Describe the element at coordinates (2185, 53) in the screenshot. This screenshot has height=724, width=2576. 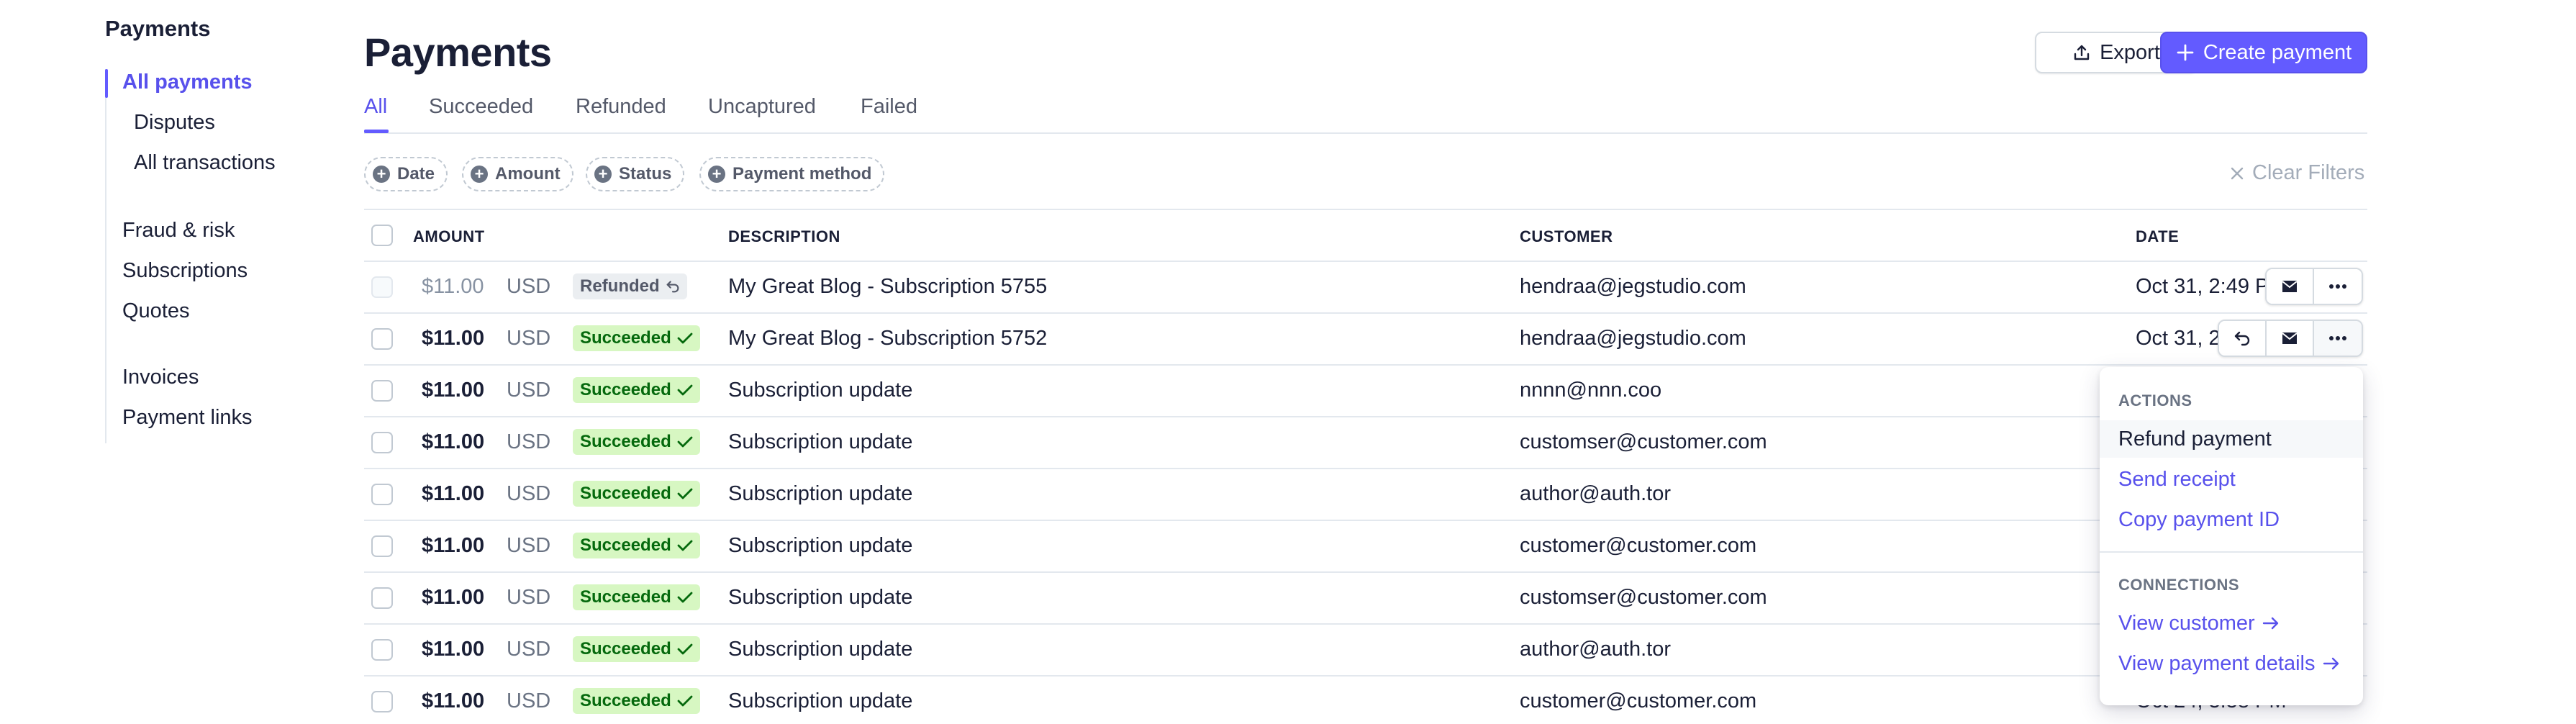
I see `plus-icon` at that location.